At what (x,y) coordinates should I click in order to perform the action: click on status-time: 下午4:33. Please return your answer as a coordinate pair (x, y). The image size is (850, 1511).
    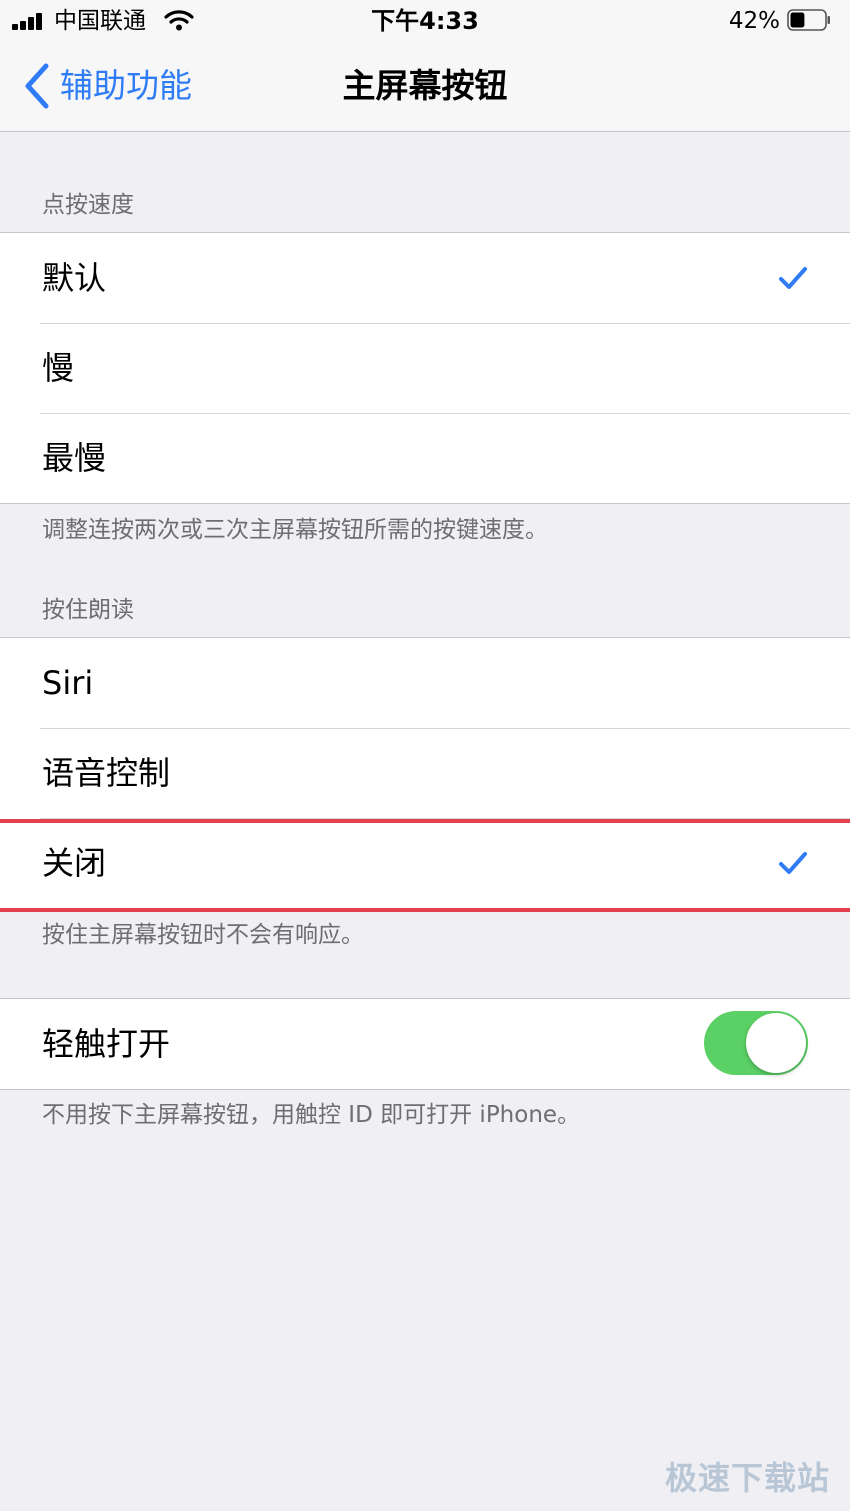
    Looking at the image, I should click on (425, 21).